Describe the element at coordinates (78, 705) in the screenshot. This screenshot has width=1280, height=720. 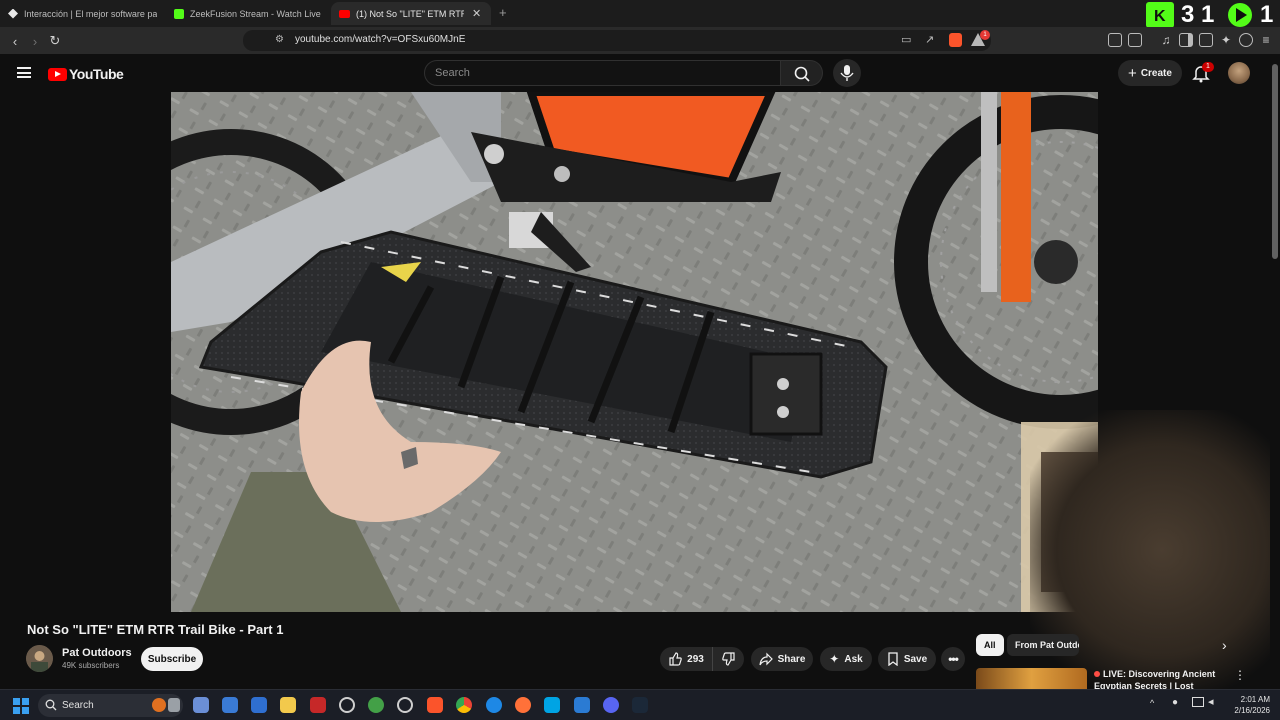
I see `taskbar-search-placeholder: Search` at that location.